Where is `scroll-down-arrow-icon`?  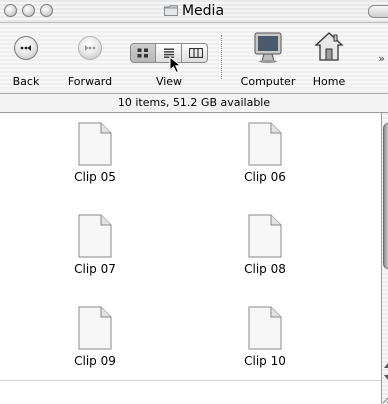
scroll-down-arrow-icon is located at coordinates (386, 377).